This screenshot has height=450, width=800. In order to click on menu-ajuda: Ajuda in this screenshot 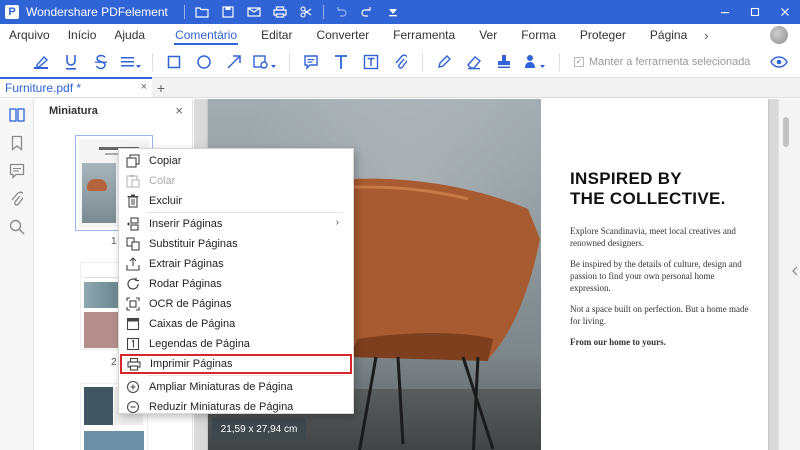, I will do `click(129, 35)`.